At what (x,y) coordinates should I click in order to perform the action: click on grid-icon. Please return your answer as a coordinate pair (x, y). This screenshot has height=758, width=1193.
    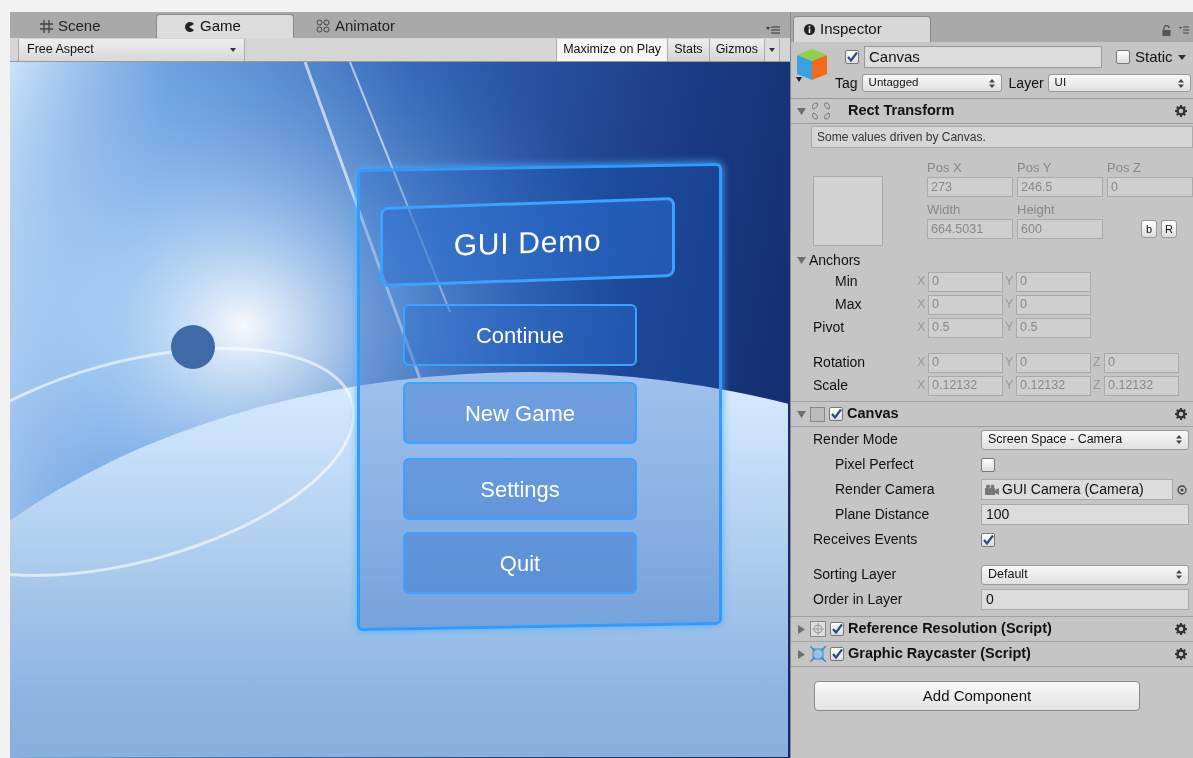
    Looking at the image, I should click on (46, 26).